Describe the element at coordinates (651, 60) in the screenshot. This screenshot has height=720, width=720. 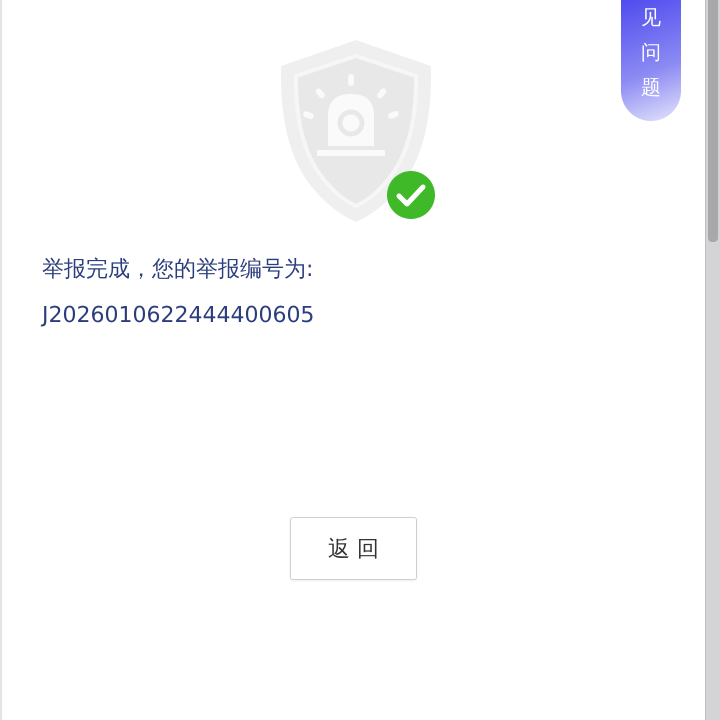
I see `help-tab: 见问题` at that location.